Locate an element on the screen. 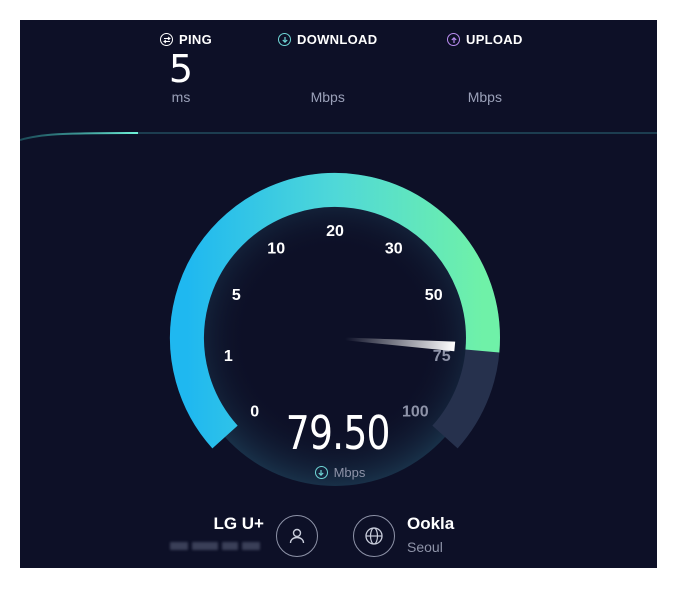 Image resolution: width=677 pixels, height=589 pixels. gauge-tick-label: 100 is located at coordinates (415, 411).